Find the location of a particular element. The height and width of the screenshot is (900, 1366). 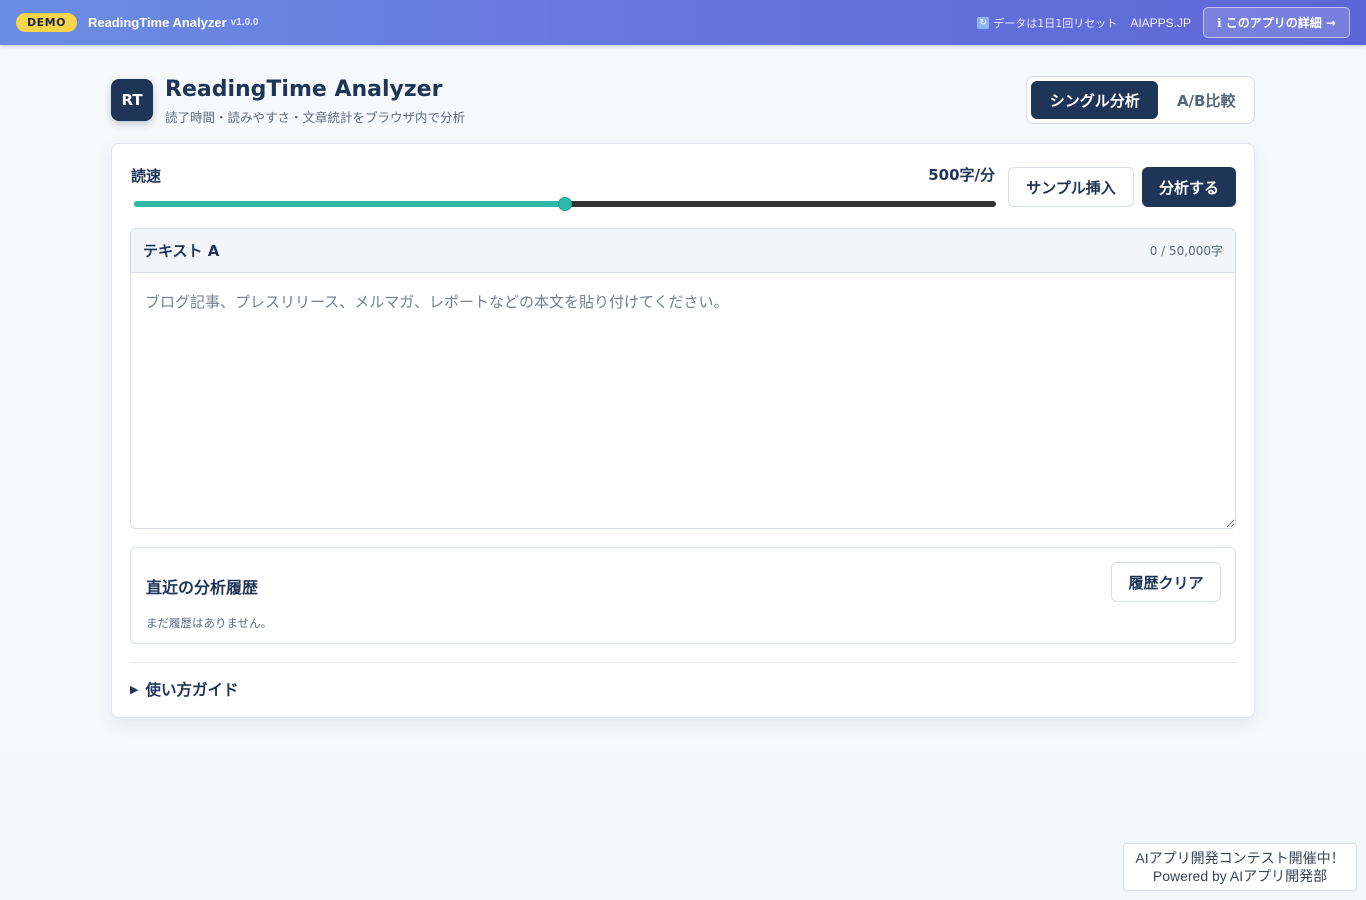

mode-switch: シングル分析 A/B比較 is located at coordinates (1140, 100).